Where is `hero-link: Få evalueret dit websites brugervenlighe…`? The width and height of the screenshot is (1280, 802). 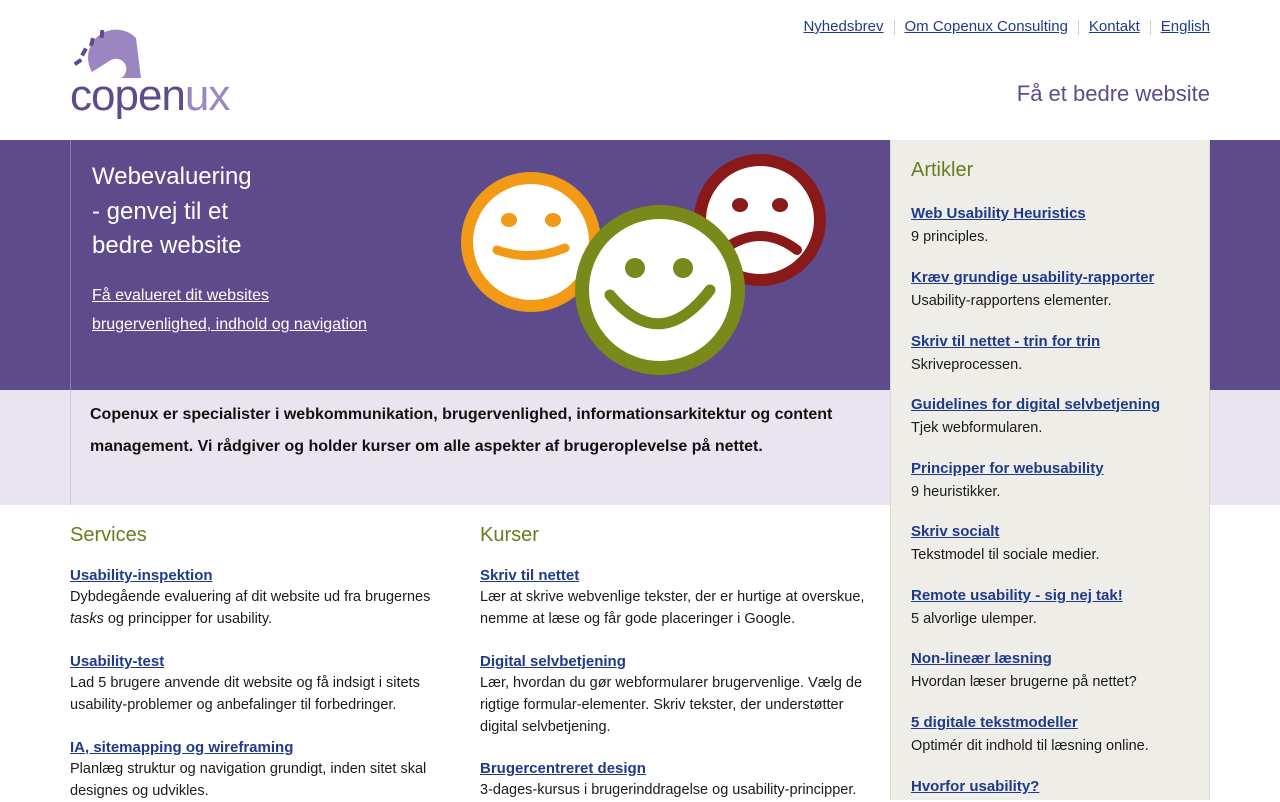
hero-link: Få evalueret dit websites brugervenlighe… is located at coordinates (229, 310).